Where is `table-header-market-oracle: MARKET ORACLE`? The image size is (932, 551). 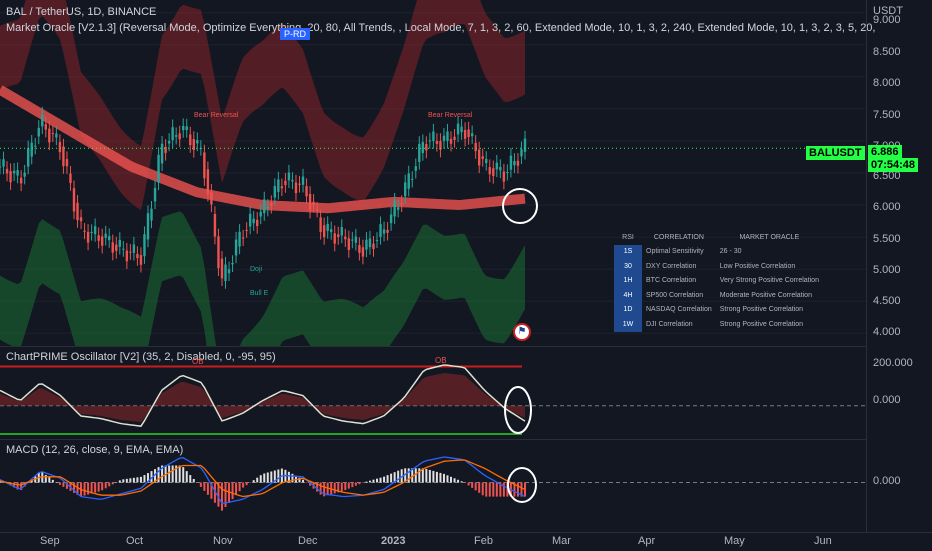
table-header-market-oracle: MARKET ORACLE is located at coordinates (769, 237).